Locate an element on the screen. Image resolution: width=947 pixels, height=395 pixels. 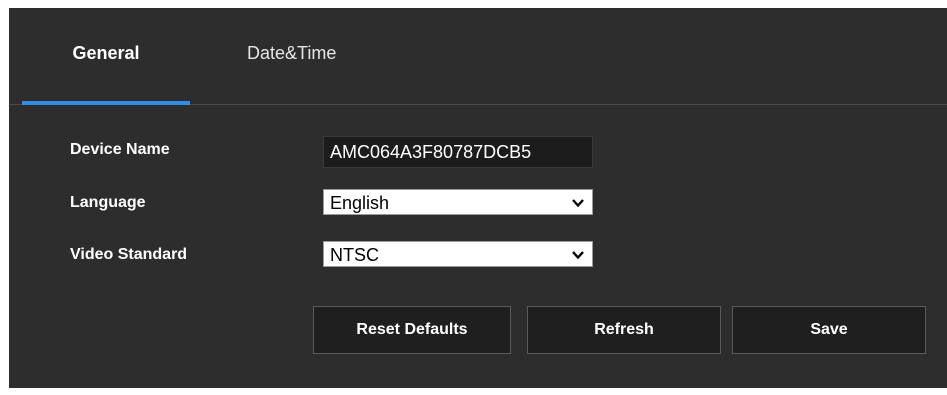
tab-date-time: Date&Time is located at coordinates (291, 56).